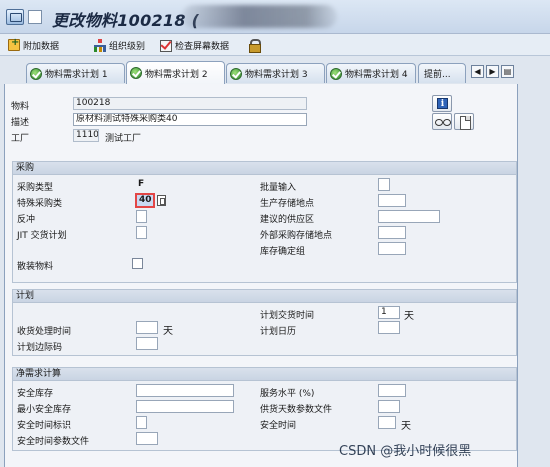  What do you see at coordinates (145, 200) in the screenshot?
I see `special-proc-field: 40` at bounding box center [145, 200].